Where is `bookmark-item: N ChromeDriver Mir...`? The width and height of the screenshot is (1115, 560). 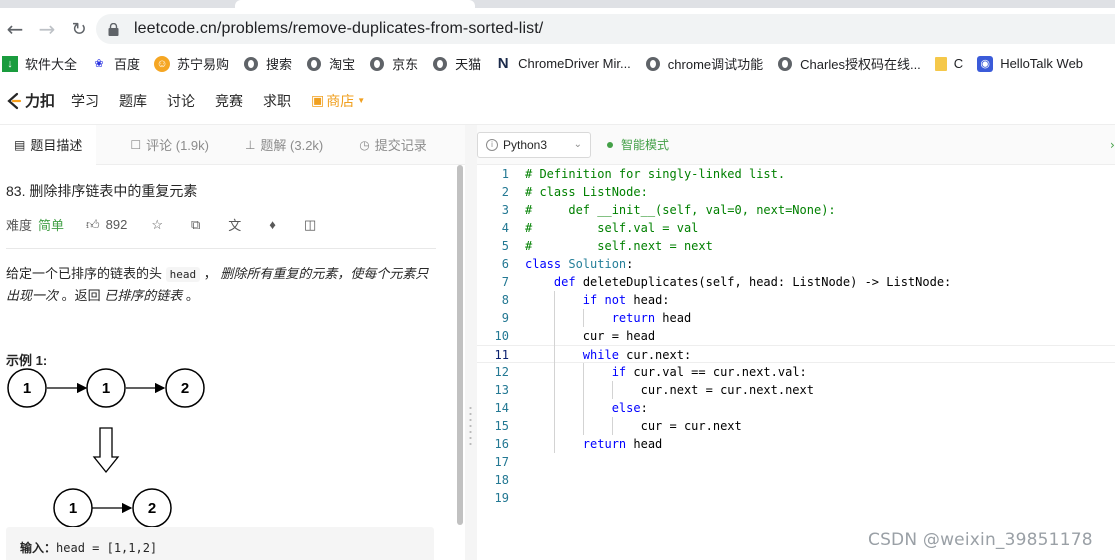
bookmark-item: N ChromeDriver Mir... is located at coordinates (563, 63).